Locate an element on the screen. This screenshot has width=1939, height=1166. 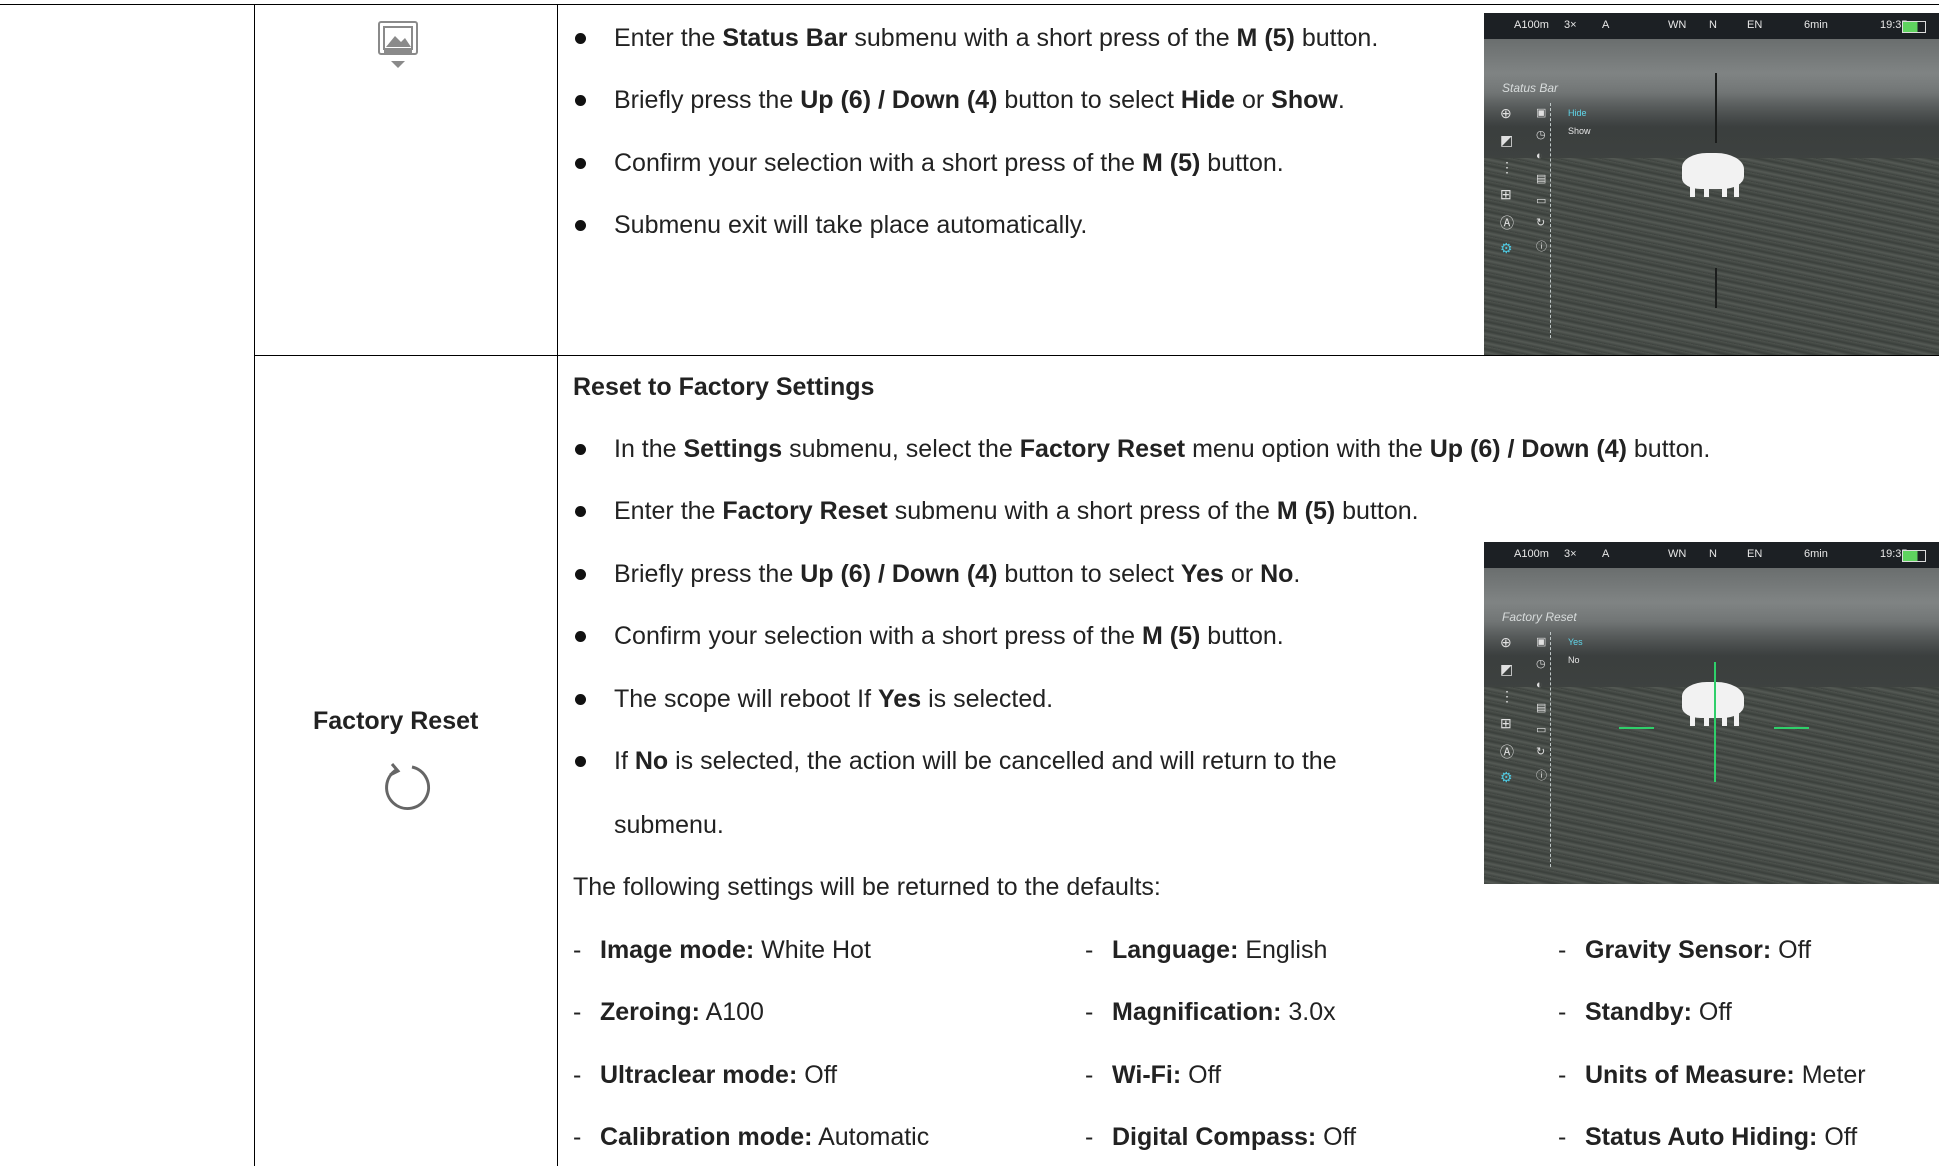
scope-submenu-icon: ◐ is located at coordinates (1539, 685).